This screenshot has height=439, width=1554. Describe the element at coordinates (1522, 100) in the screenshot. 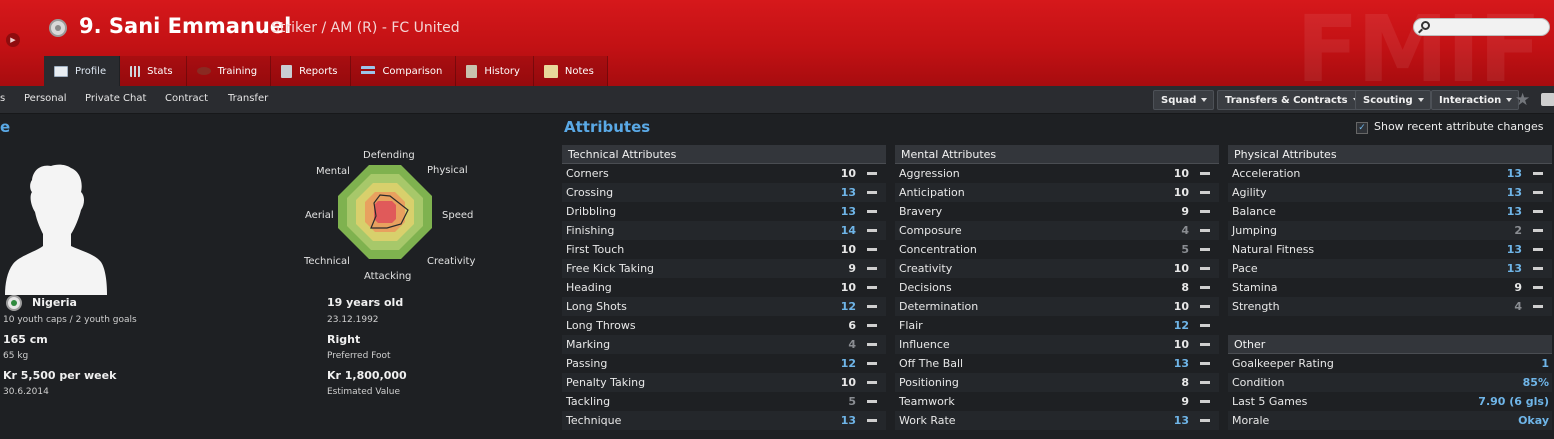

I see `star-icon: ★` at that location.